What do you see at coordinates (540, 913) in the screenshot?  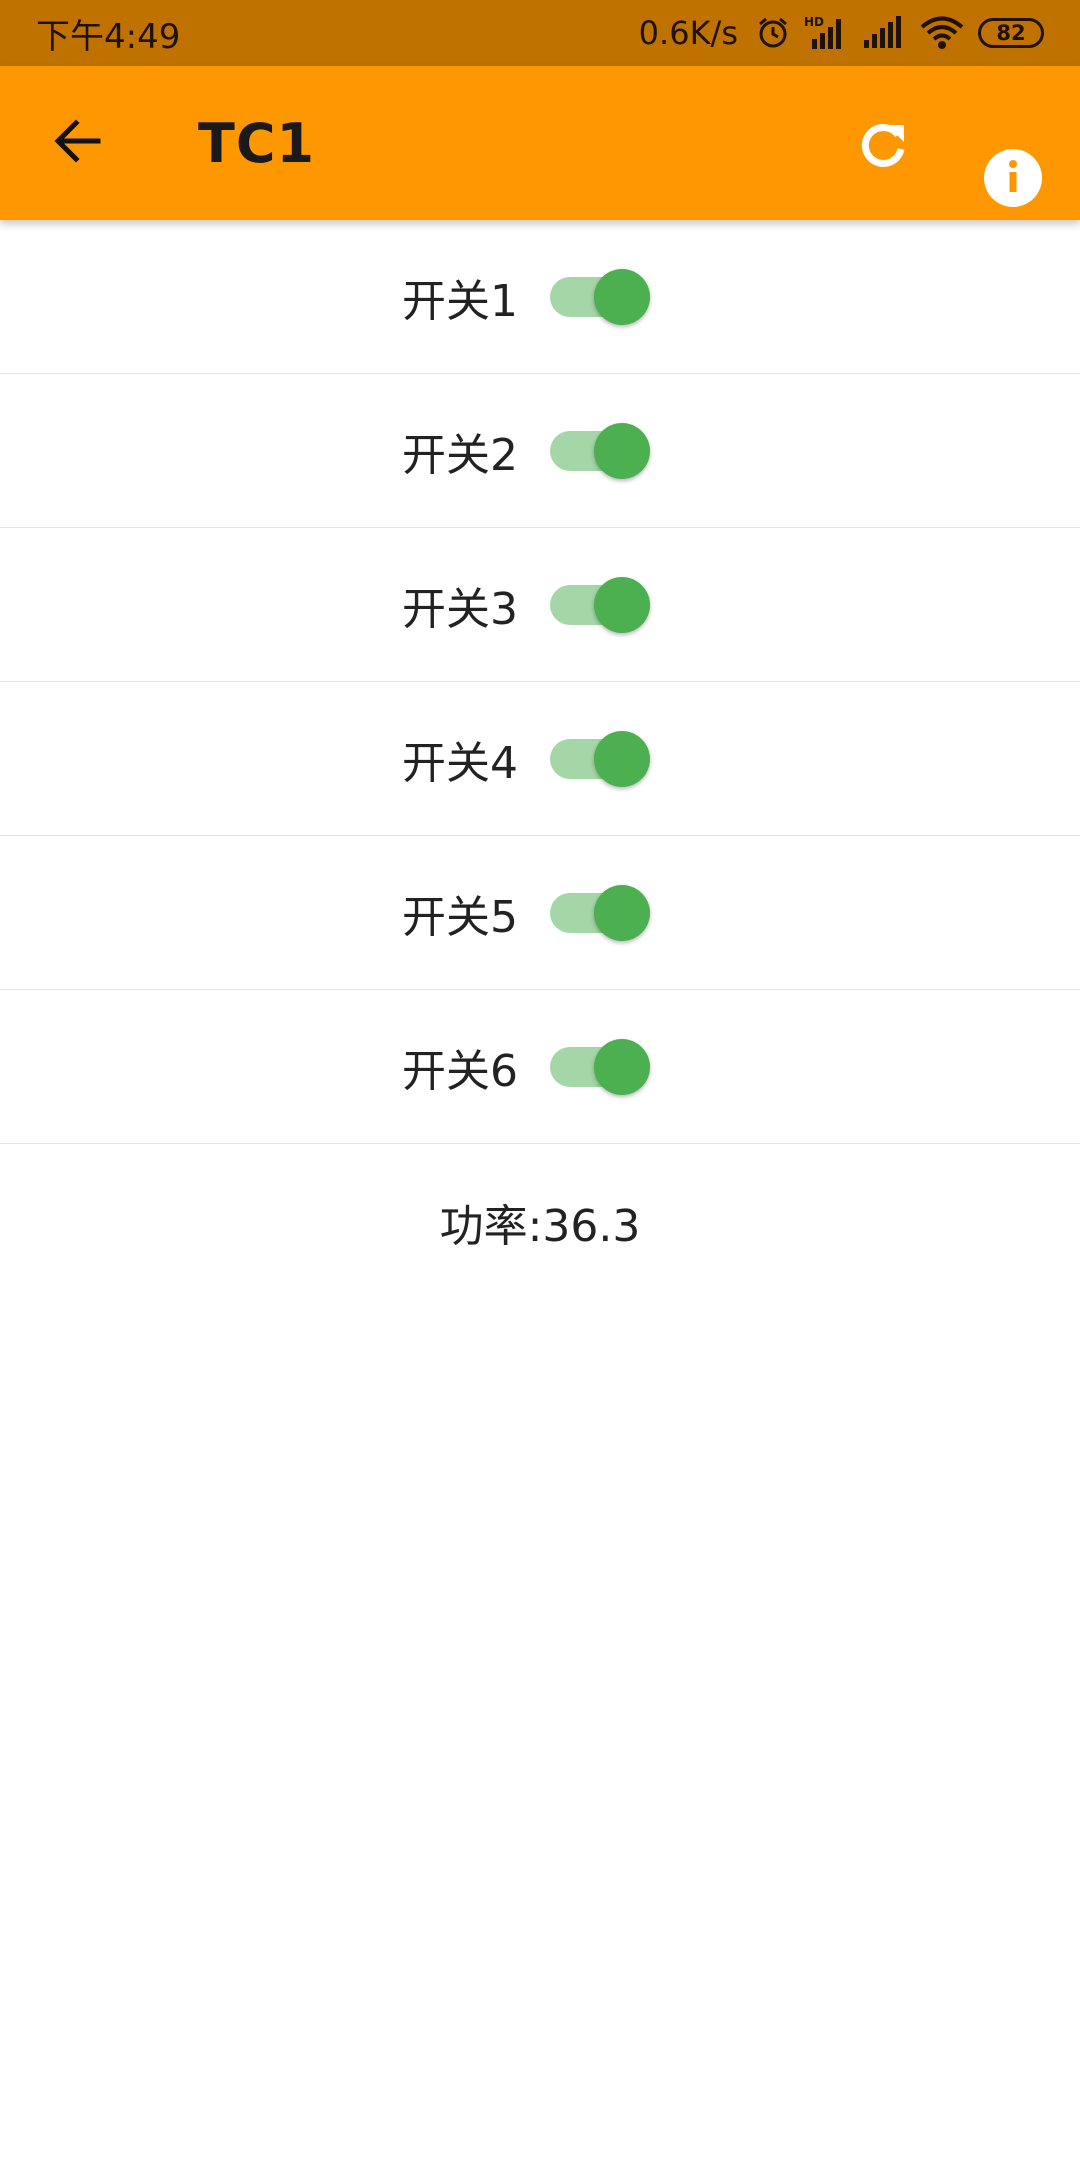 I see `switch-row-5: 开关5` at bounding box center [540, 913].